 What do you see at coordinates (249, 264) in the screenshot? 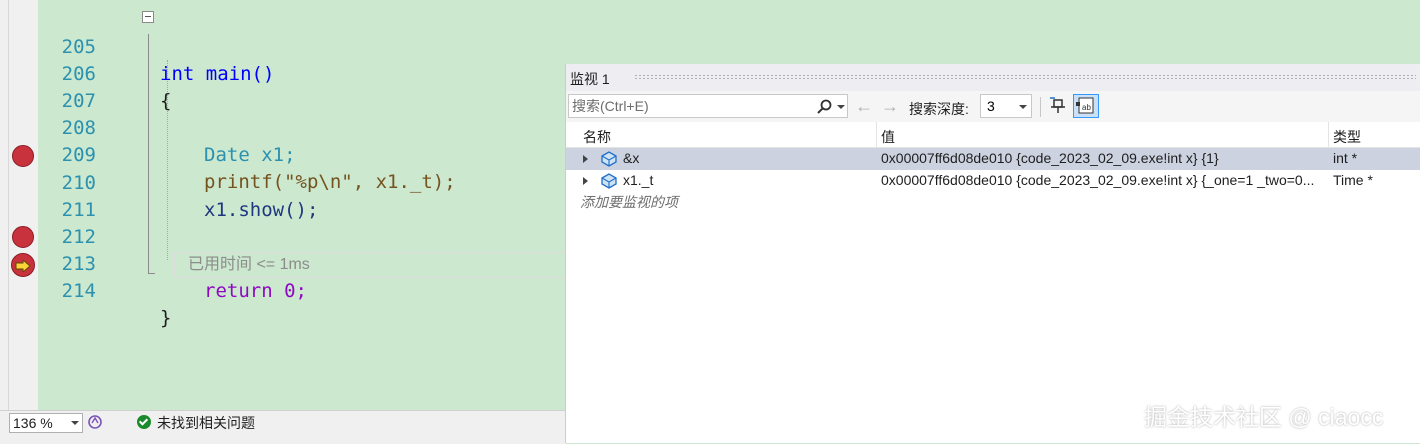
I see `perf-tip-elapsed: 已用时间 <= 1ms` at bounding box center [249, 264].